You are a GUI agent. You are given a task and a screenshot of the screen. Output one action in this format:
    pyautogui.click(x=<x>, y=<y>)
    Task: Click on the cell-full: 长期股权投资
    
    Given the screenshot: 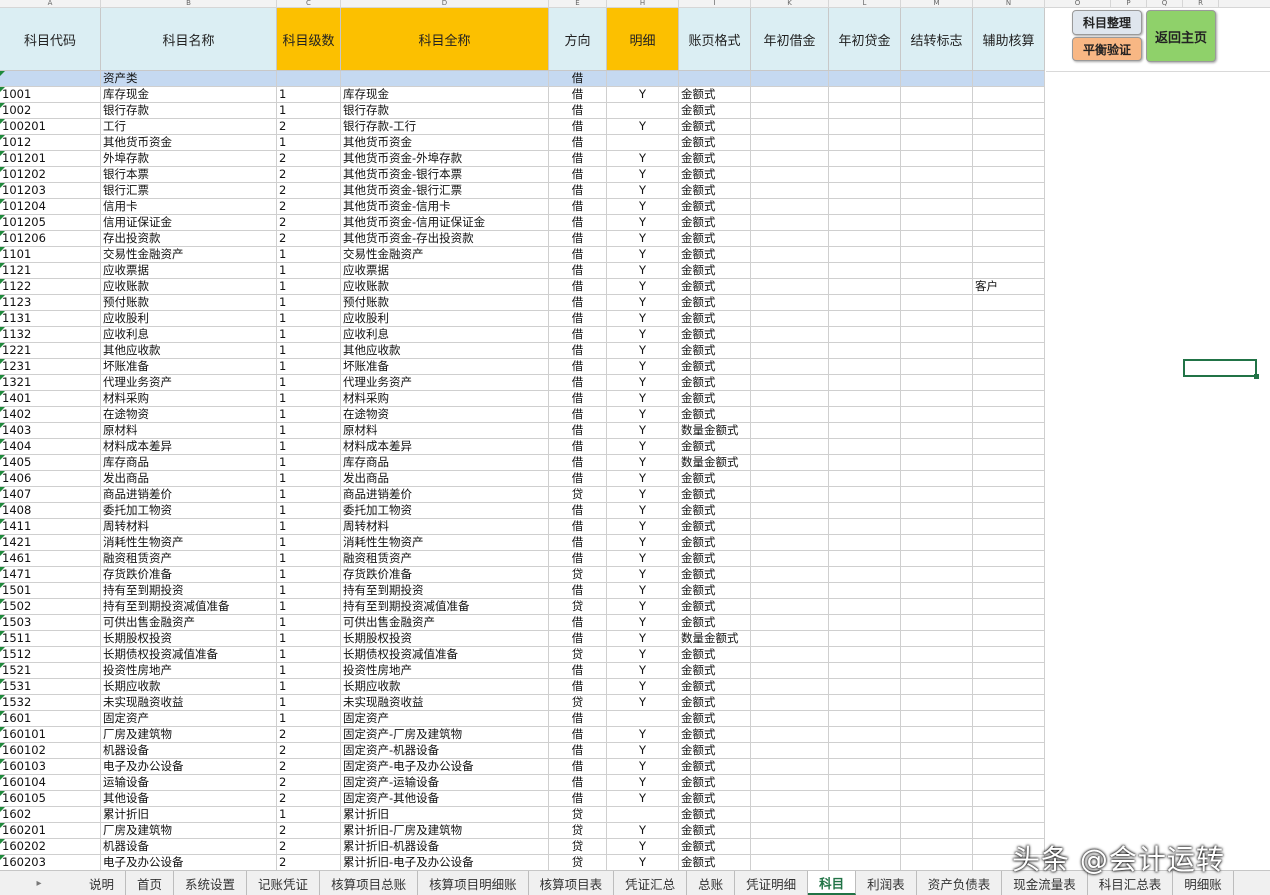 What is the action you would take?
    pyautogui.click(x=445, y=639)
    